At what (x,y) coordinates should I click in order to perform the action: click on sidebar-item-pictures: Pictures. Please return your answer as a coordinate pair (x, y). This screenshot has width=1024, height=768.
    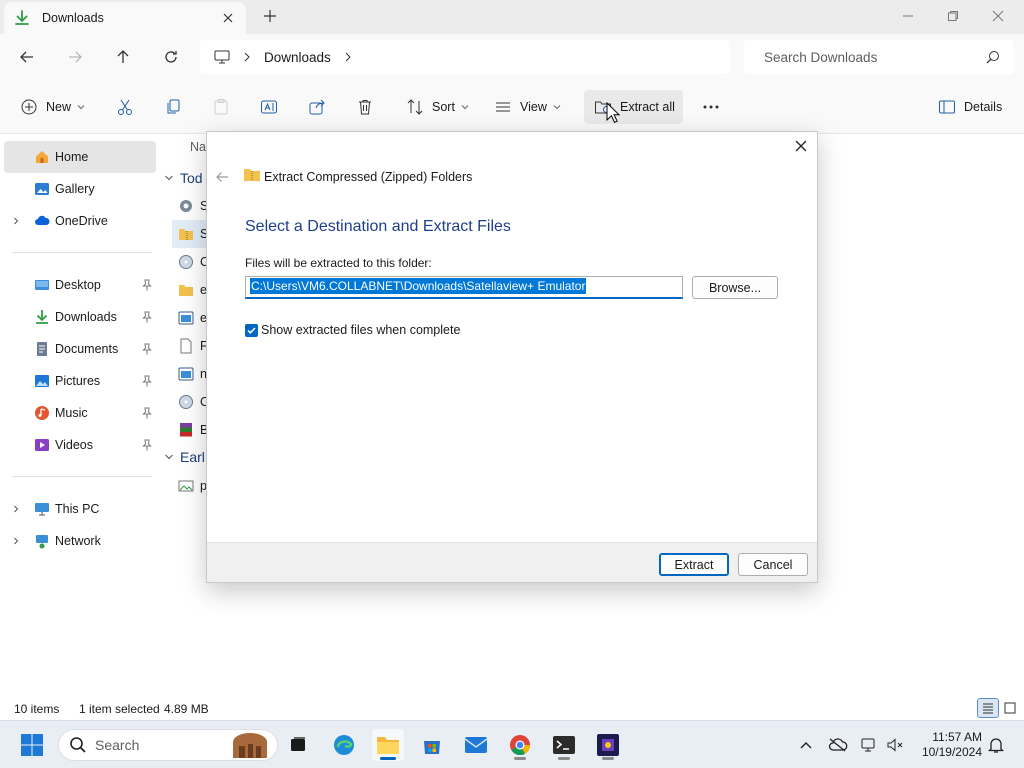
    Looking at the image, I should click on (79, 381).